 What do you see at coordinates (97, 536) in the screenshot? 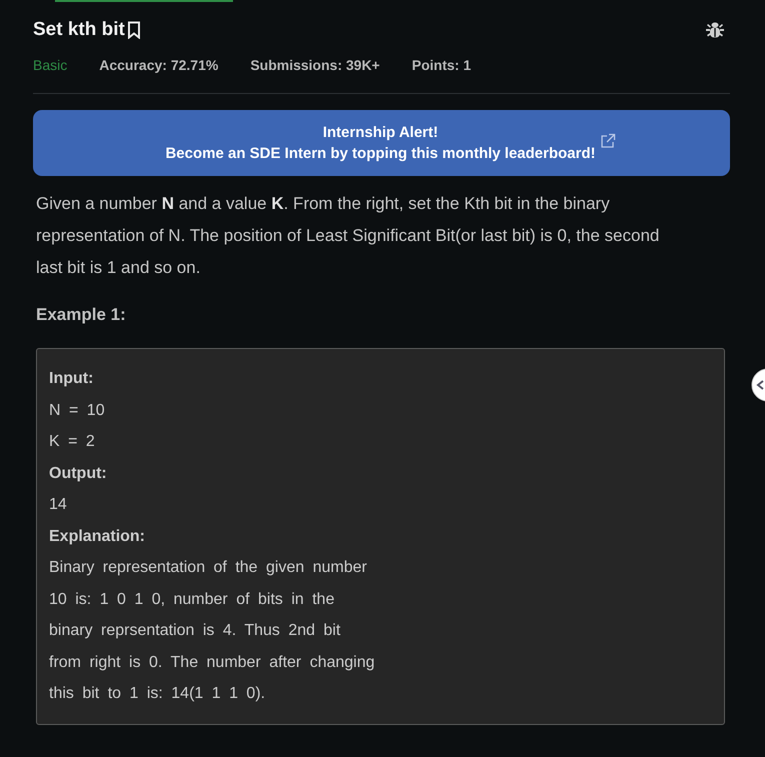
I see `example-label: Explanation:` at bounding box center [97, 536].